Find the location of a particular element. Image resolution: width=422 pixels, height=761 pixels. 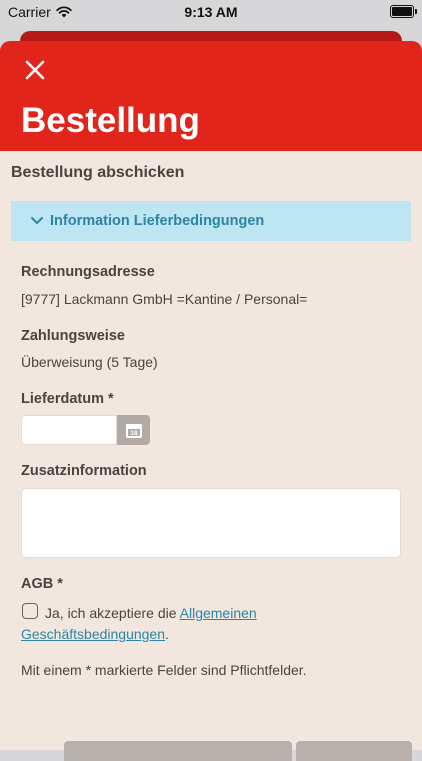

calendar-button: 18 is located at coordinates (133, 430).